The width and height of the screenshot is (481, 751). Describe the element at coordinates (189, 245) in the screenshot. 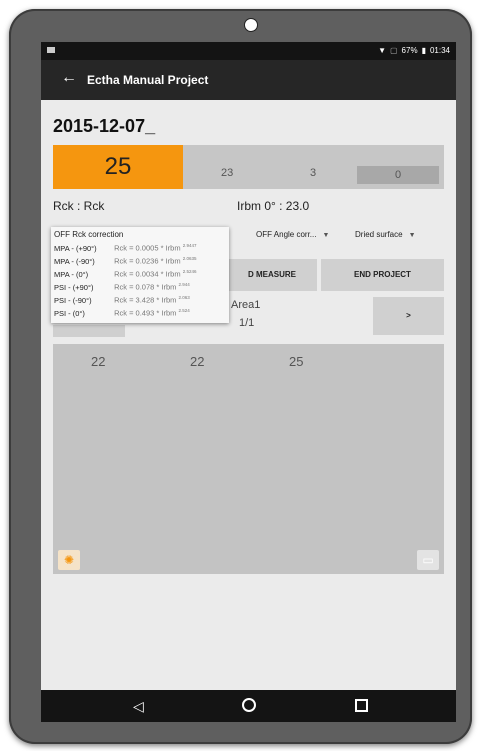

I see `menu-item-exponent: 2.9447` at that location.